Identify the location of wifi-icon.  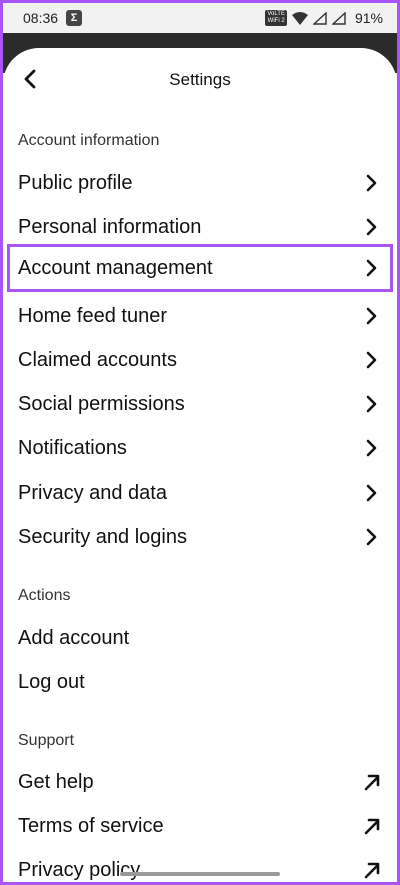
(299, 18).